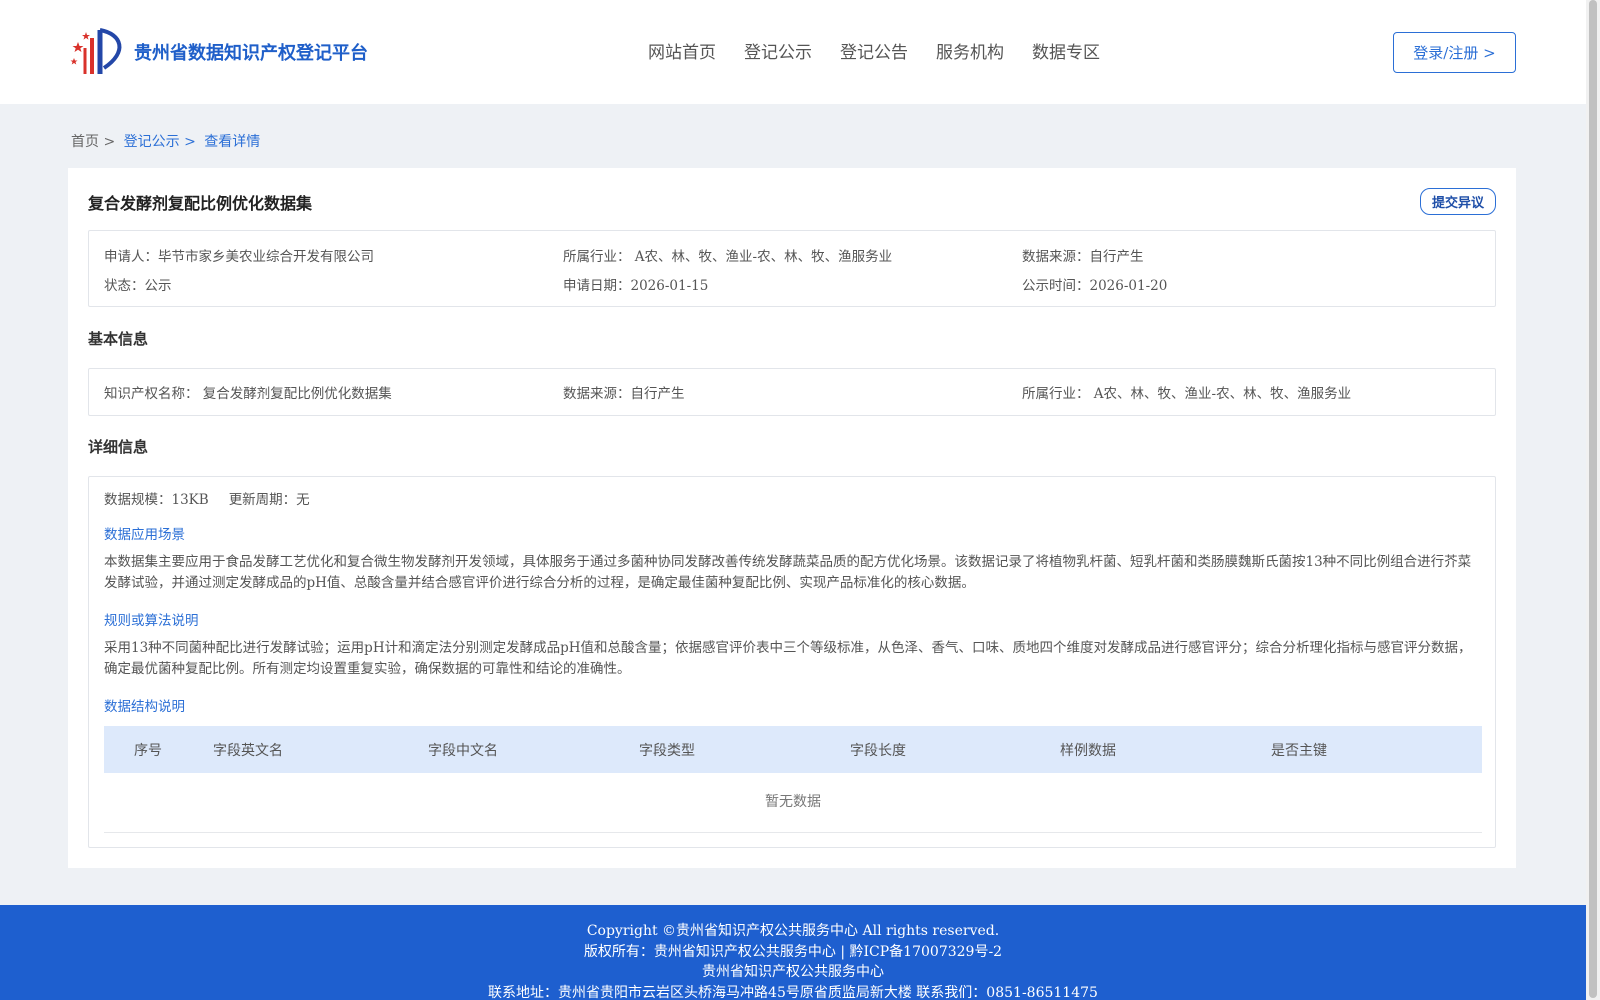 The height and width of the screenshot is (1000, 1600). I want to click on structure-heading: 数据结构说明, so click(144, 707).